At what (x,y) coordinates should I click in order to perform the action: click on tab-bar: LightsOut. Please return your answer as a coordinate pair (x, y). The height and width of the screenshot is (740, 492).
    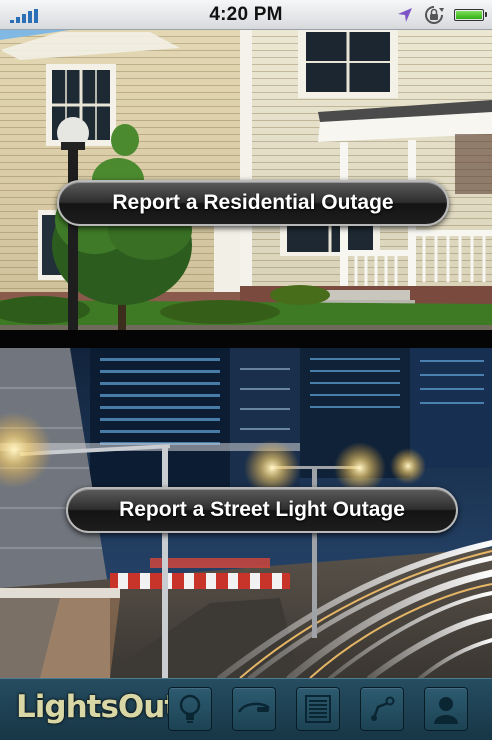
    Looking at the image, I should click on (246, 709).